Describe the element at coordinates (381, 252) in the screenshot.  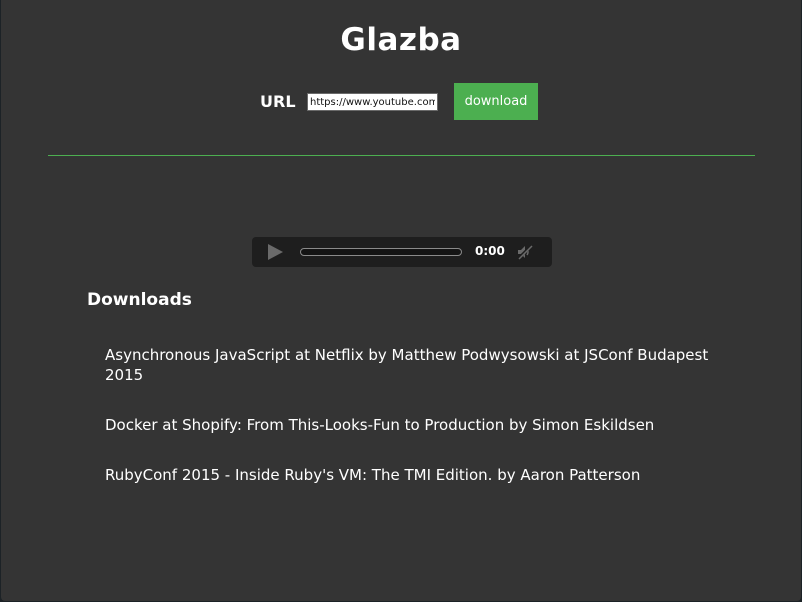
I see `progress-track` at that location.